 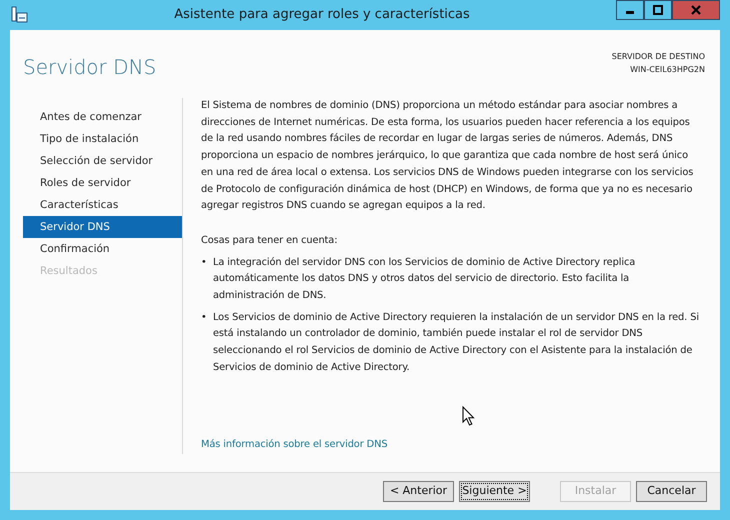 What do you see at coordinates (667, 70) in the screenshot?
I see `destination-server: WIN-CEIL63HPG2N` at bounding box center [667, 70].